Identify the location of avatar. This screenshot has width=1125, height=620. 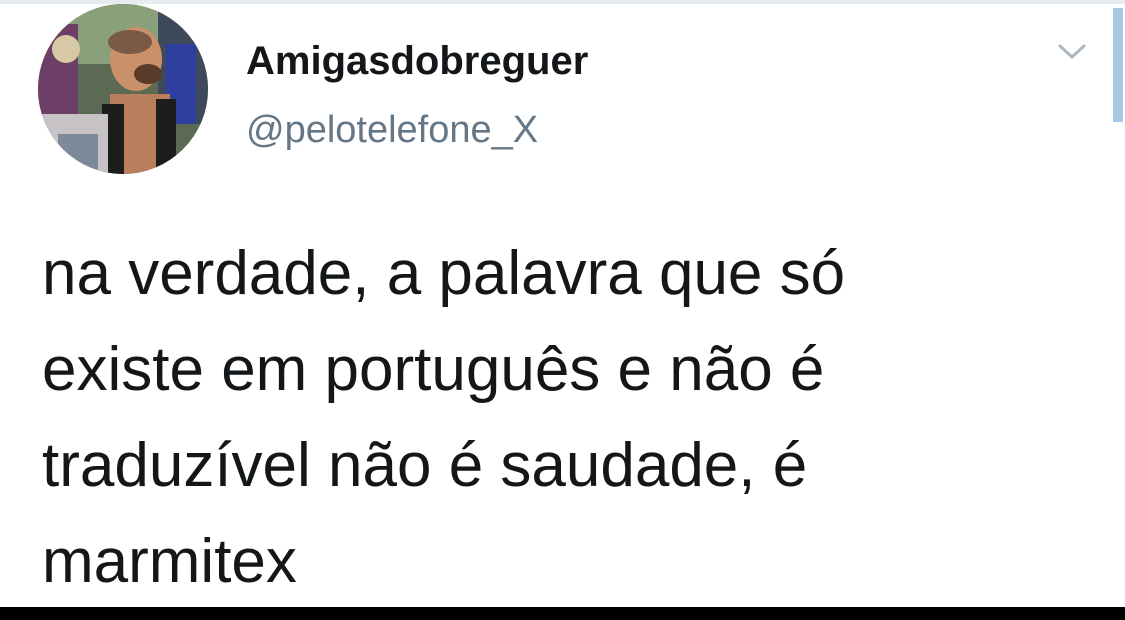
(123, 89).